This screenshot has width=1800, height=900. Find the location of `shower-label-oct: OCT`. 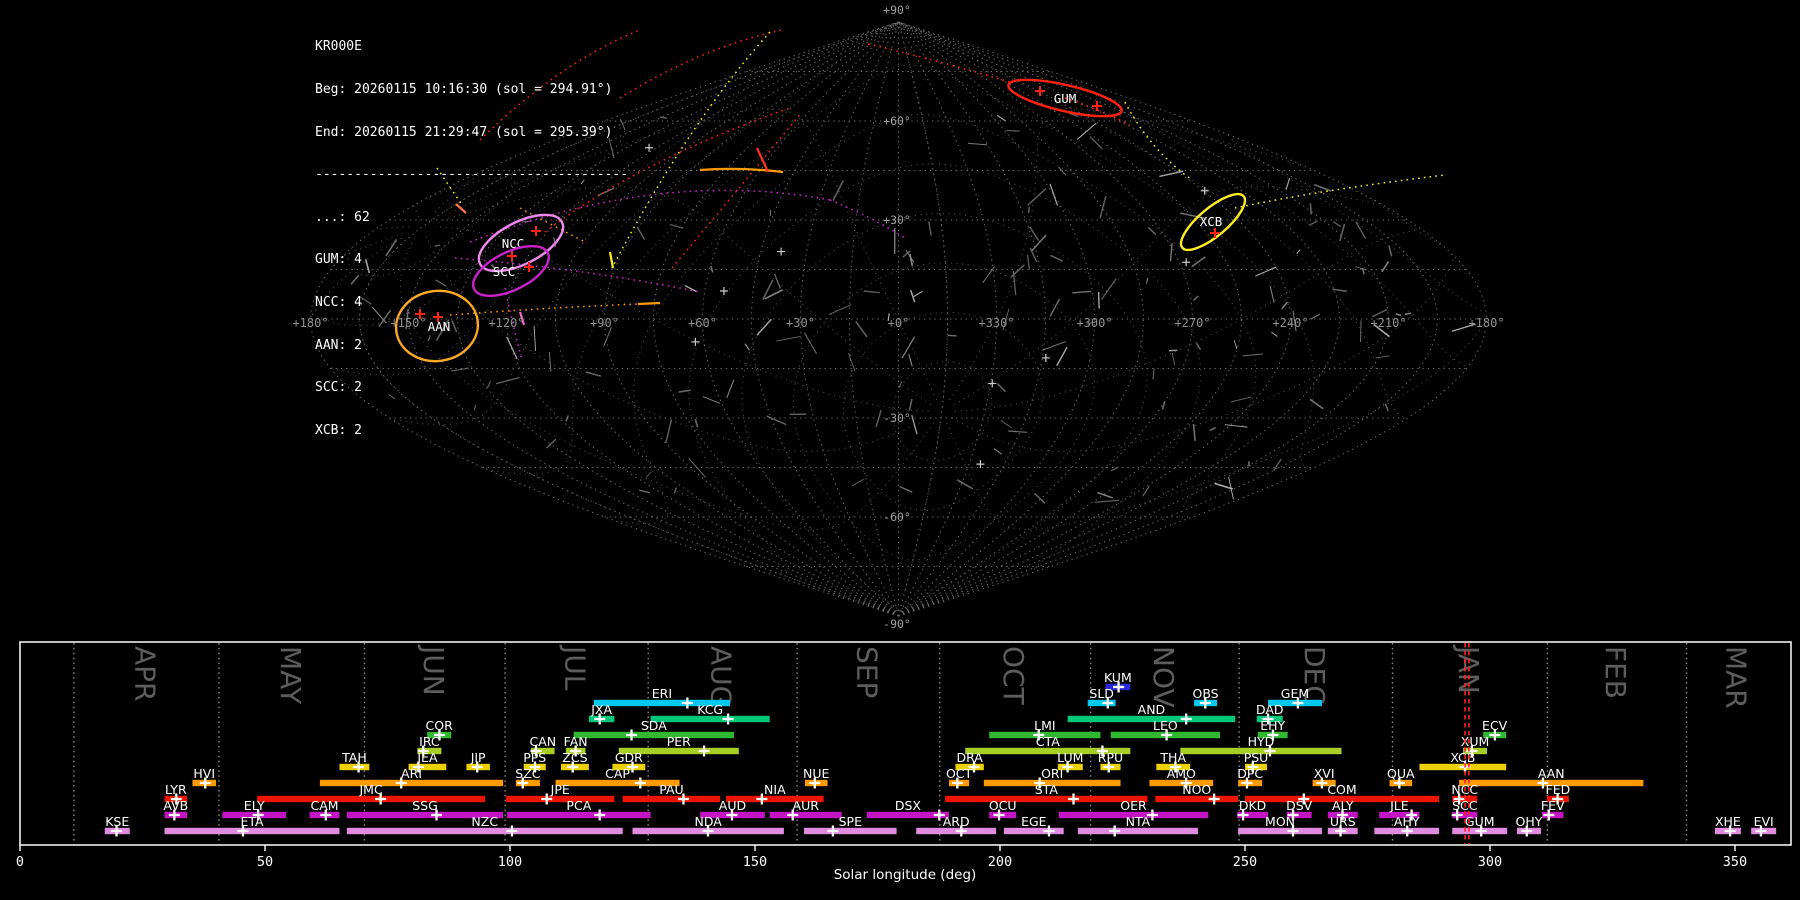

shower-label-oct: OCT is located at coordinates (959, 773).